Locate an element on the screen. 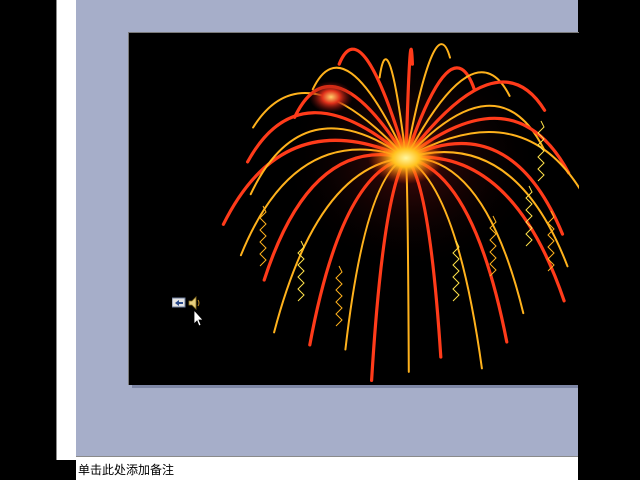 The image size is (640, 480). notes-pane: 单击此处添加备注 is located at coordinates (327, 468).